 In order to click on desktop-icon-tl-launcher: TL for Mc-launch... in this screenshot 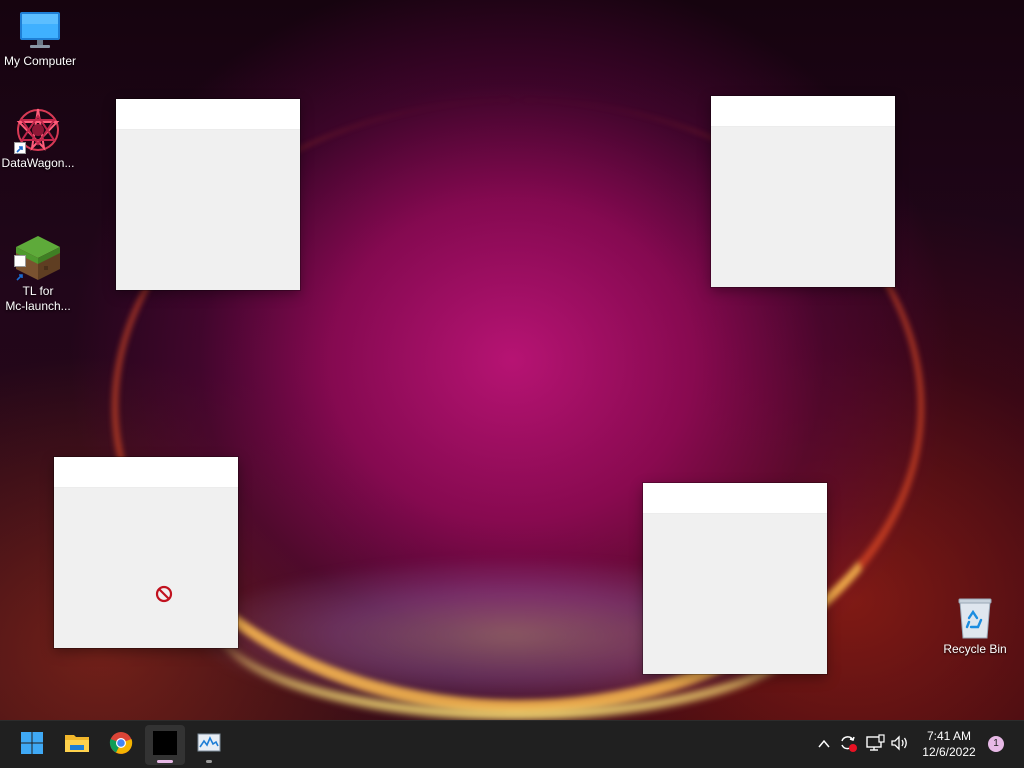, I will do `click(39, 259)`.